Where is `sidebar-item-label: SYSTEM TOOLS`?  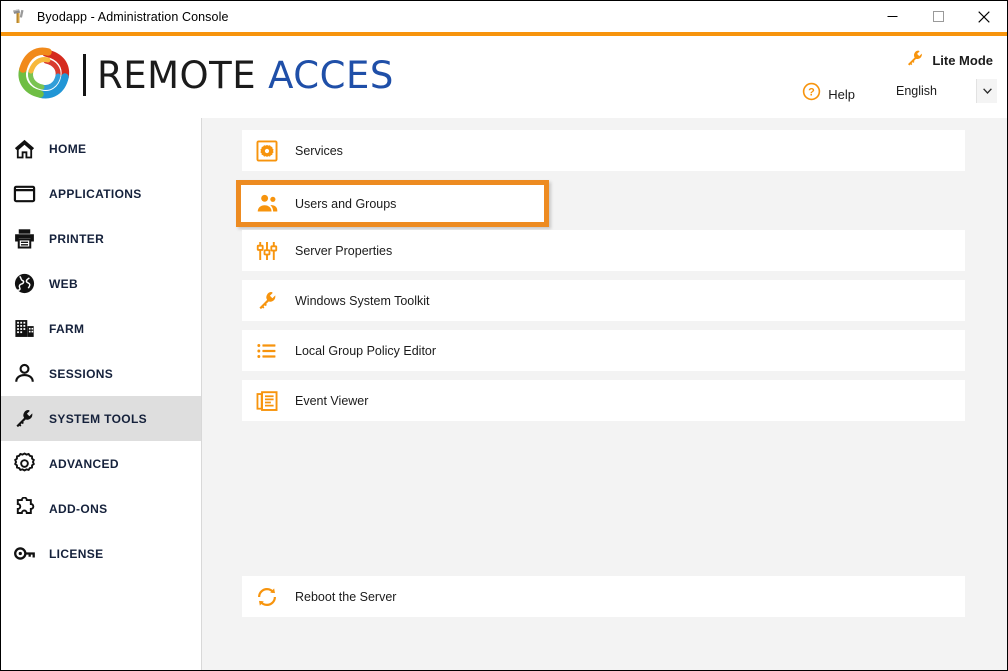 sidebar-item-label: SYSTEM TOOLS is located at coordinates (98, 418).